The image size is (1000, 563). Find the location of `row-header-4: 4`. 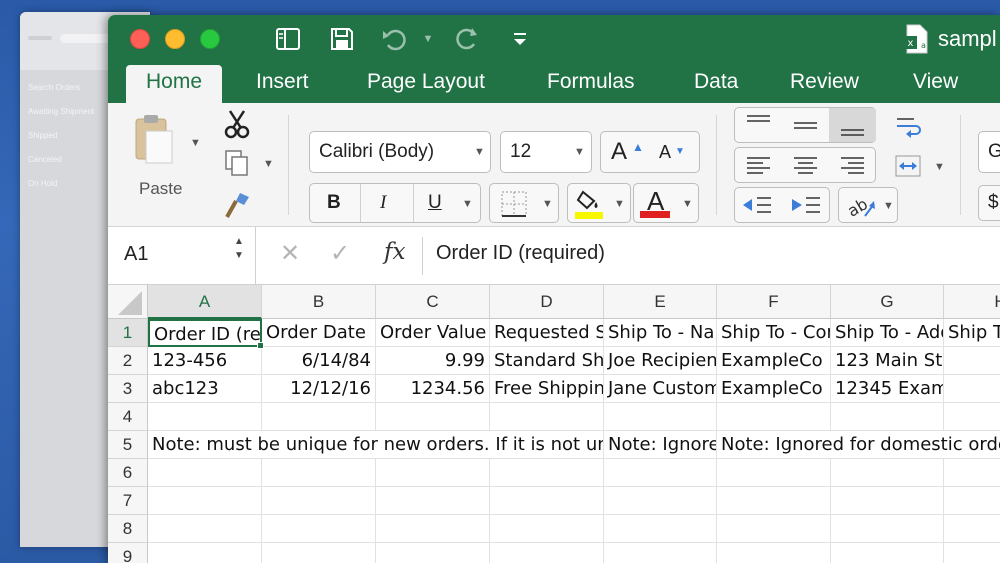

row-header-4: 4 is located at coordinates (128, 417).